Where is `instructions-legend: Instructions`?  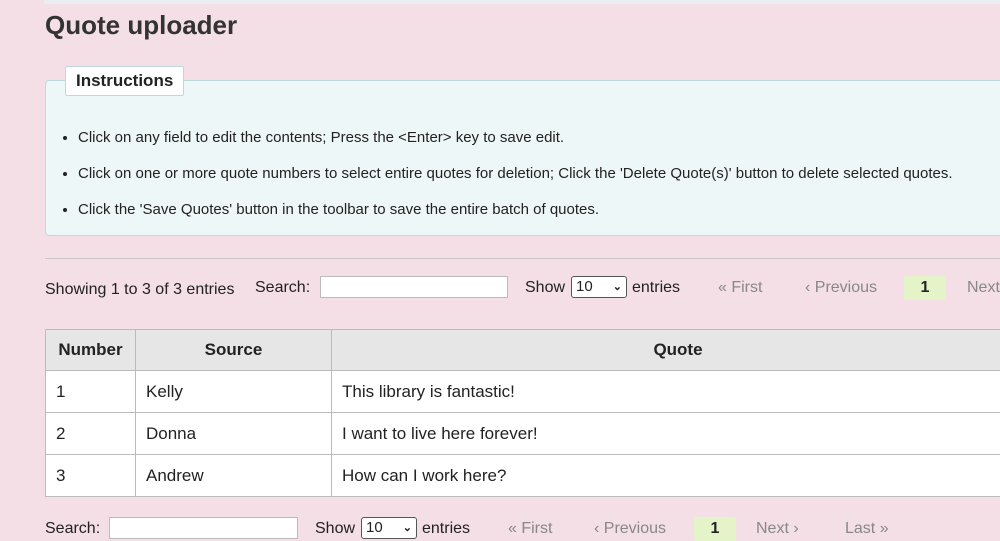
instructions-legend: Instructions is located at coordinates (125, 81).